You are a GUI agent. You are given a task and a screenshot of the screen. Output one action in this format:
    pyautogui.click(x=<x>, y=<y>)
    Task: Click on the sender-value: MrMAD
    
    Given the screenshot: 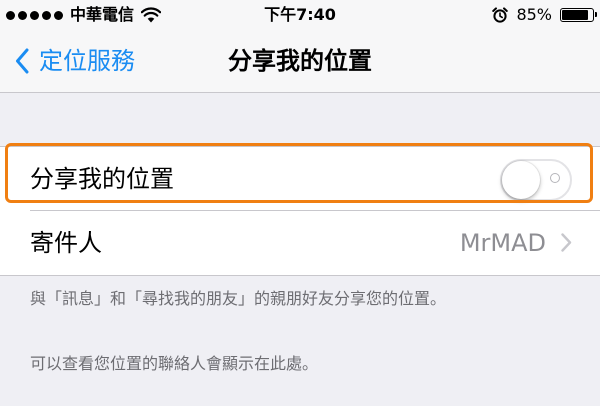 What is the action you would take?
    pyautogui.click(x=502, y=243)
    